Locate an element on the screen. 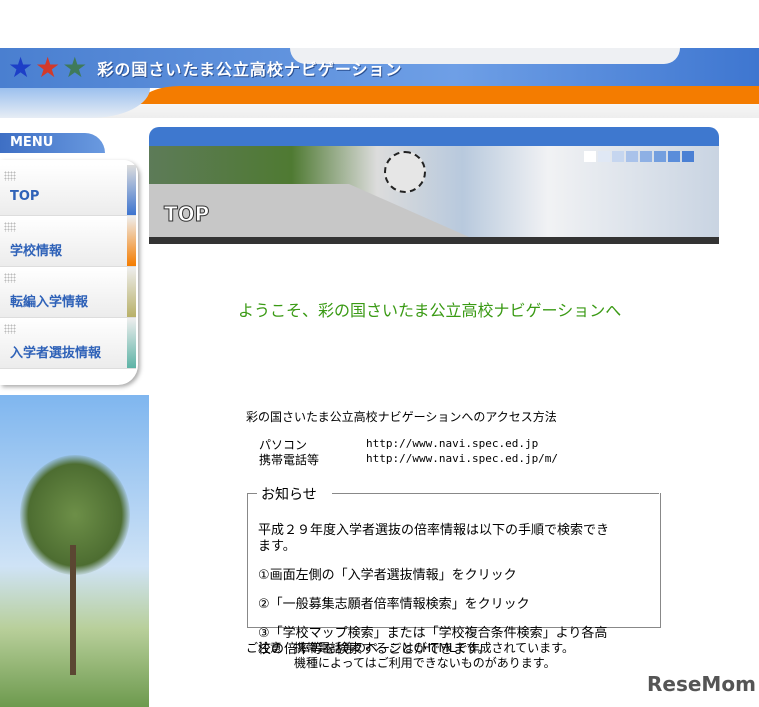  sidebar-menu: TOP 学校情報 転編入学情報 入学者選抜情報 is located at coordinates (69, 272).